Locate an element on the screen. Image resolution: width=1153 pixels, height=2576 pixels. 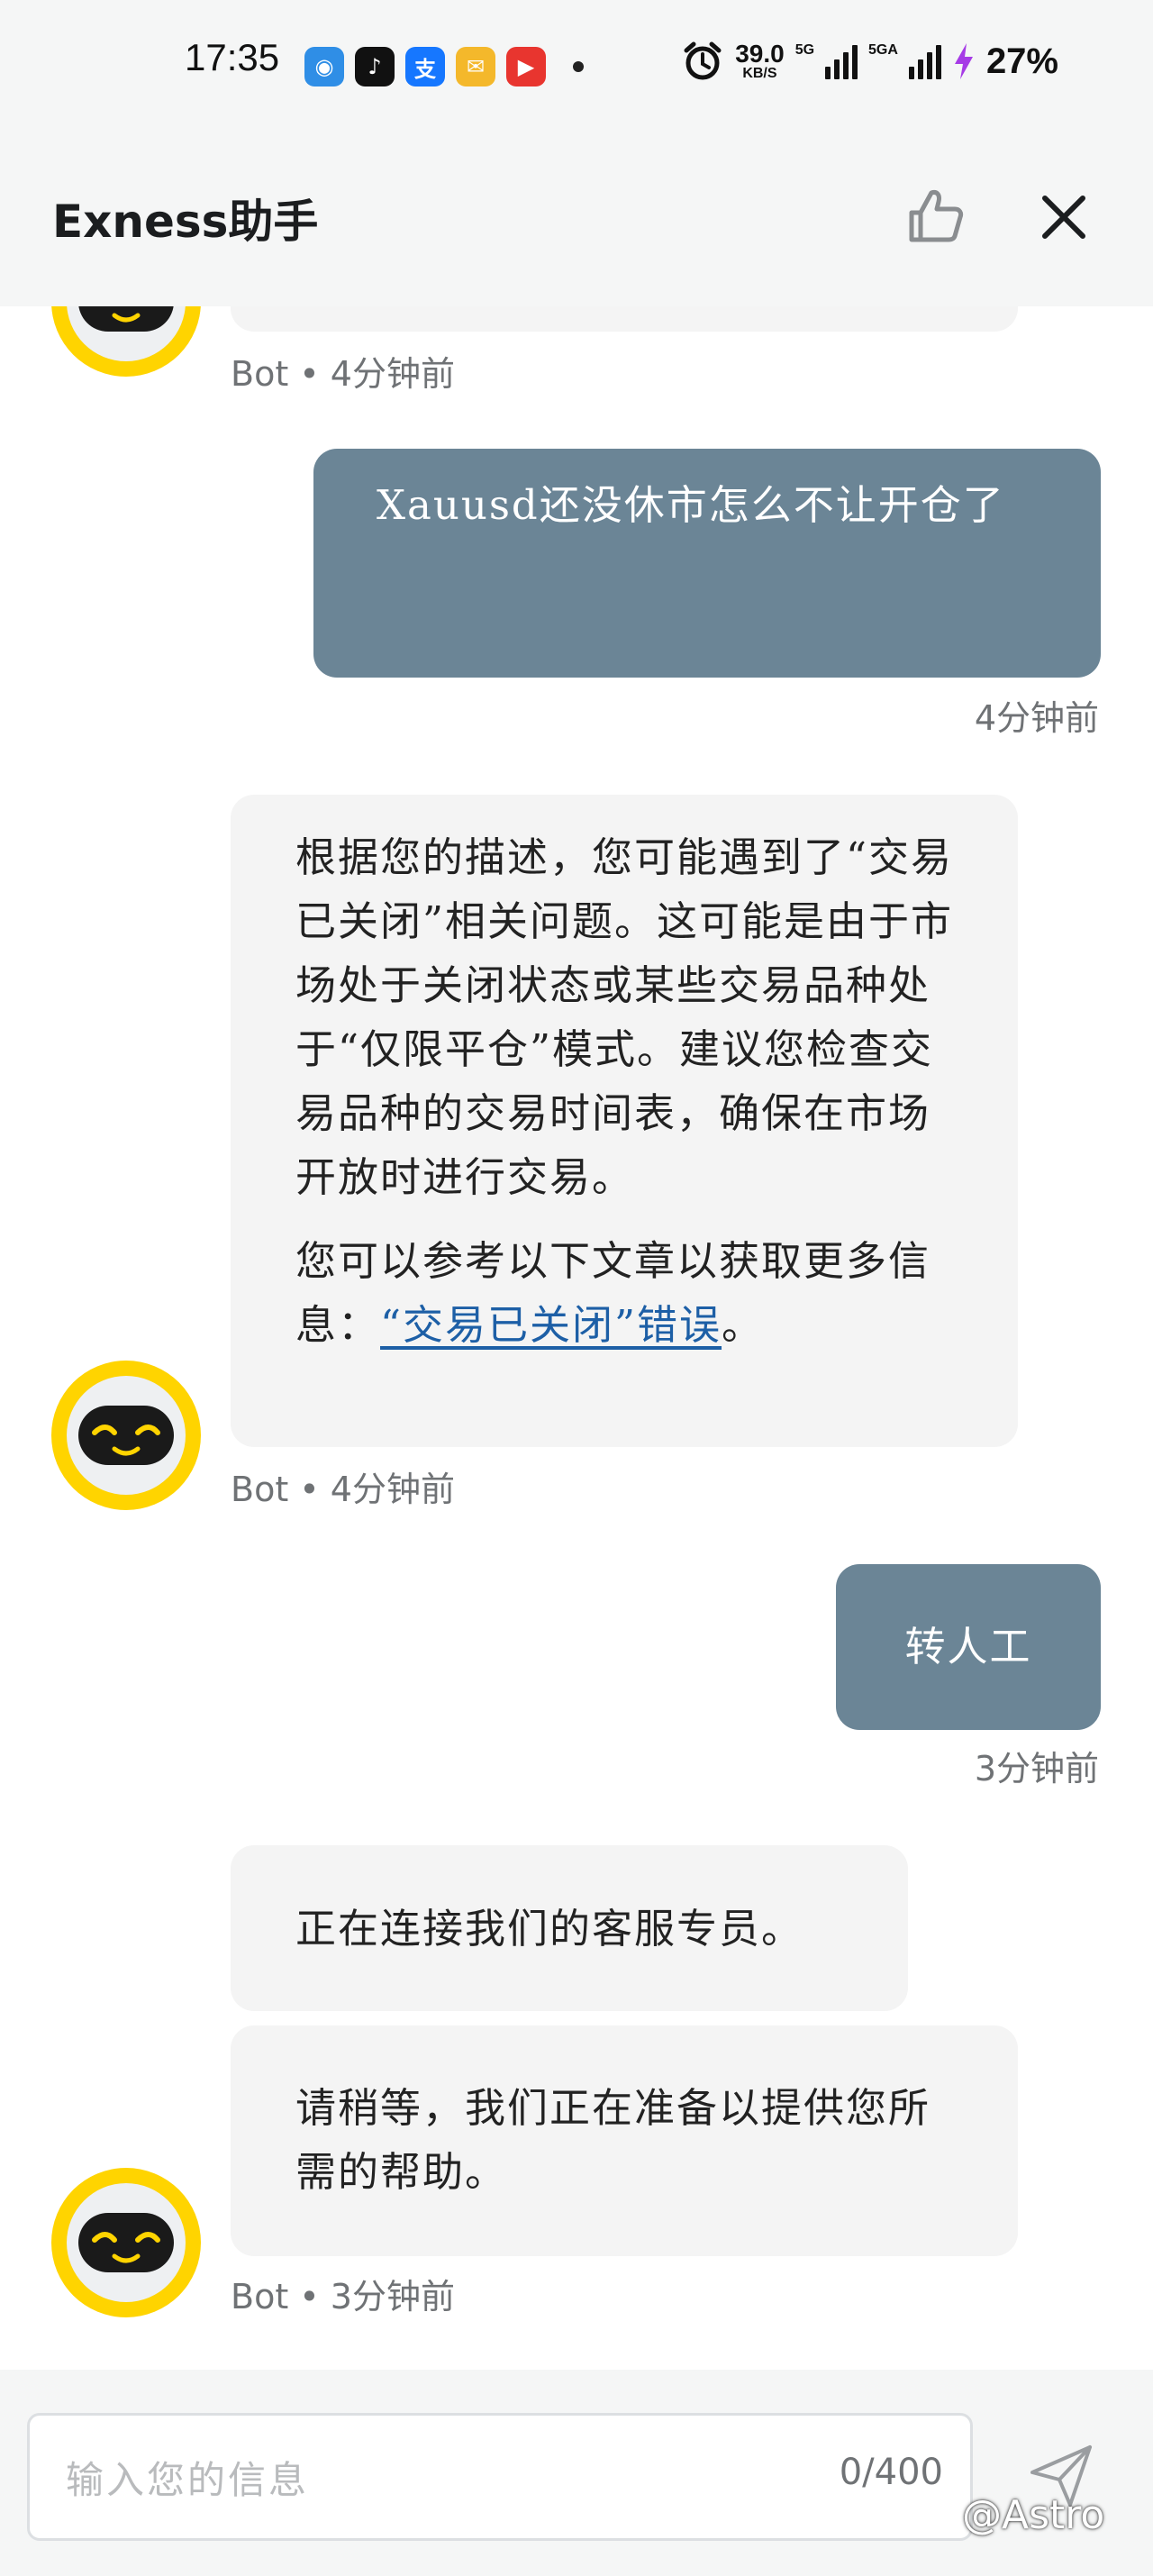
tiktok-app-icon: ♪ is located at coordinates (375, 66).